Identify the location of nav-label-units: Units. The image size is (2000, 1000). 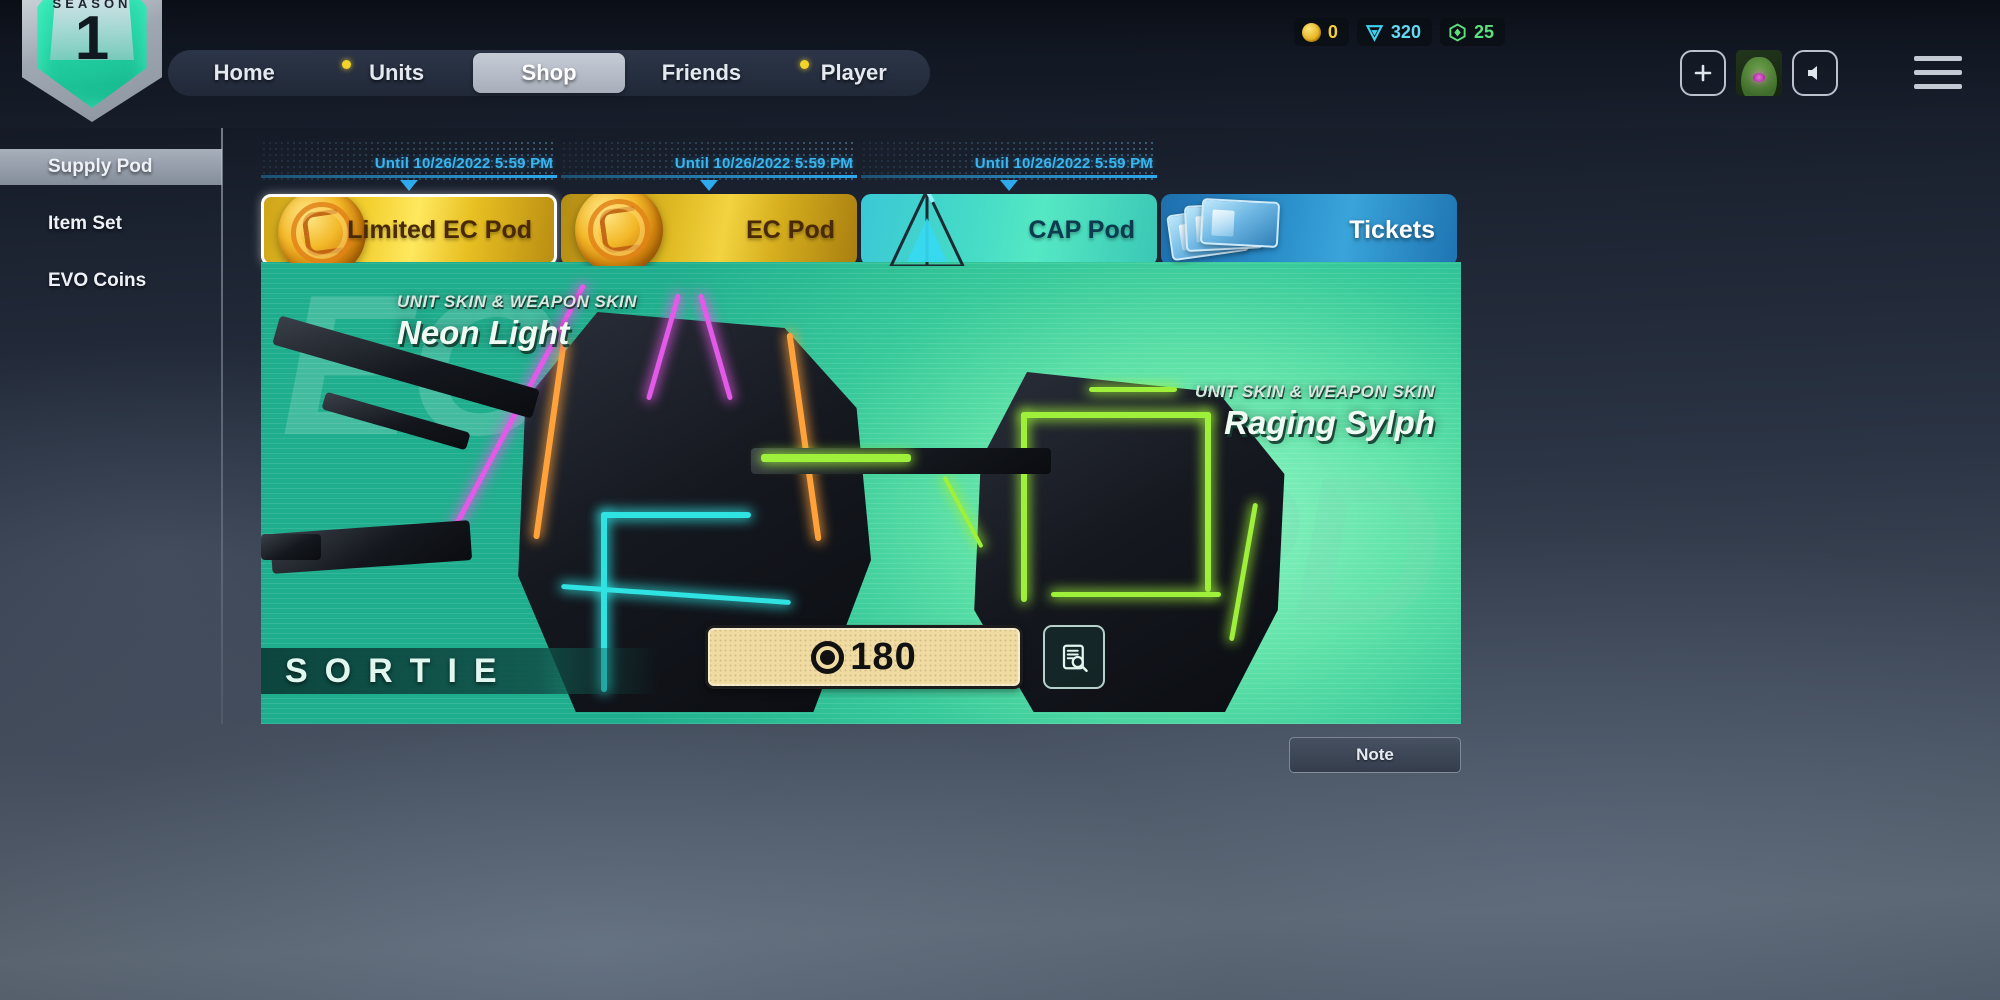
(397, 72).